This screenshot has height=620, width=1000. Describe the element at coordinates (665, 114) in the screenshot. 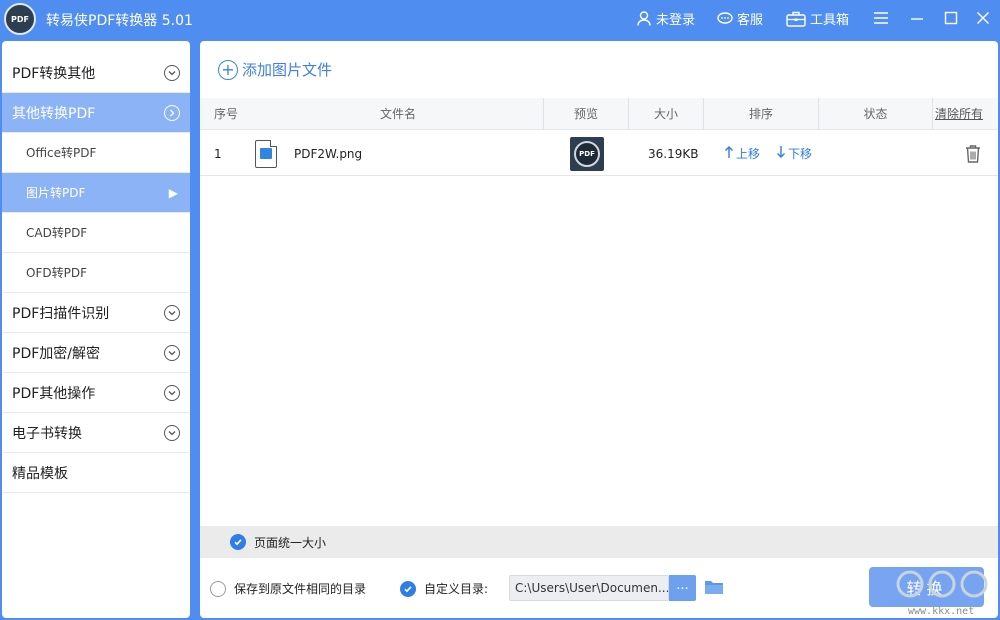

I see `col-size: 大小` at that location.